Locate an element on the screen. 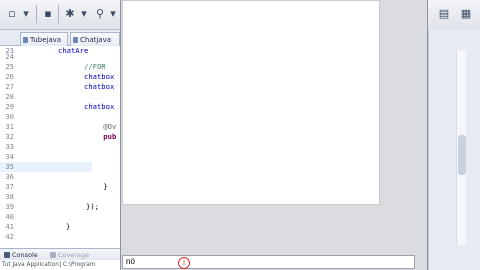  java-perspective-icon: ▤ is located at coordinates (444, 14).